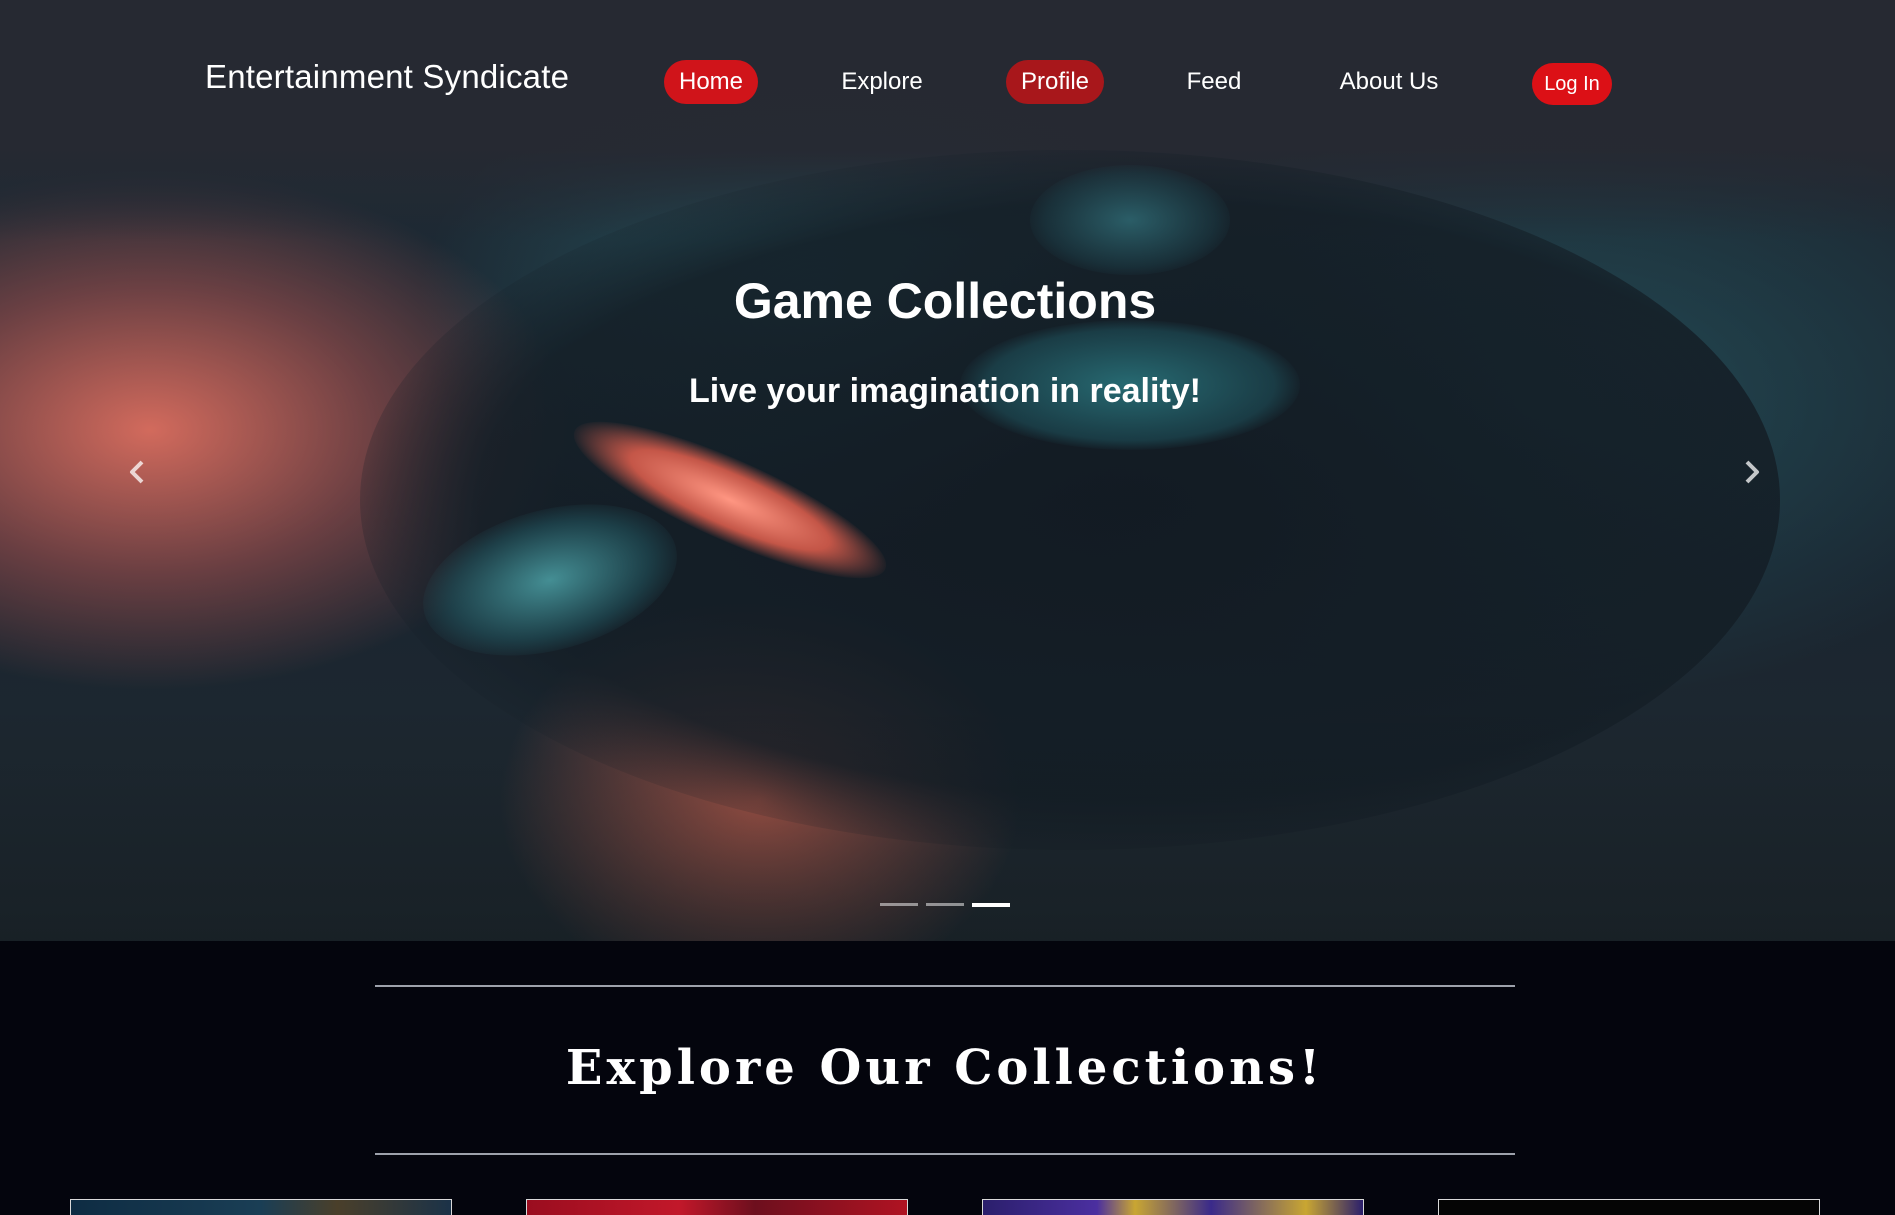 The image size is (1895, 1215). Describe the element at coordinates (387, 77) in the screenshot. I see `brand-logo: Entertainment Syndicate` at that location.